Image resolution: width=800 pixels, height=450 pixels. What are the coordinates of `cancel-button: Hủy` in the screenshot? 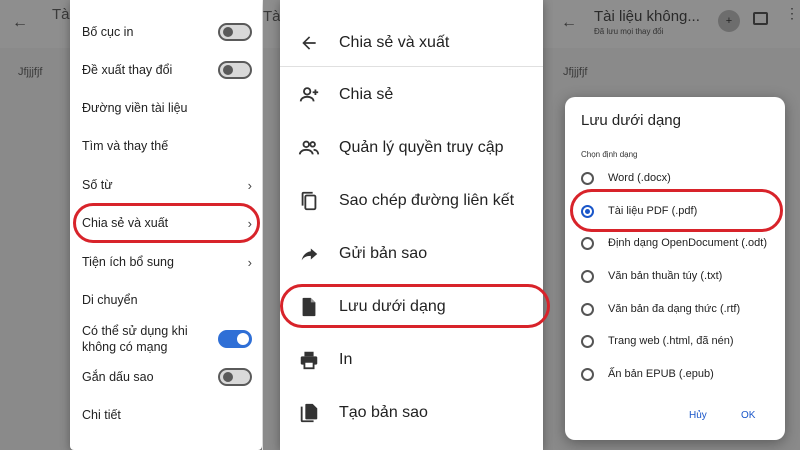 It's located at (698, 415).